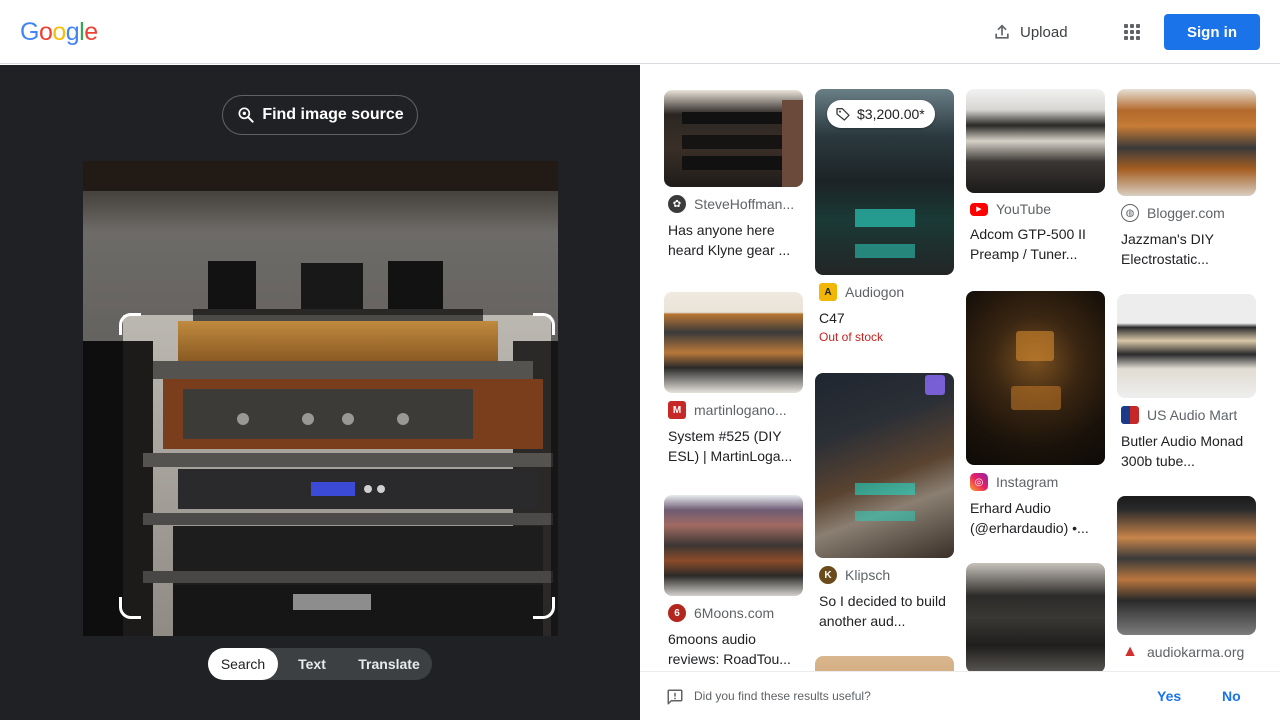 This screenshot has width=1280, height=720. What do you see at coordinates (1044, 32) in the screenshot?
I see `upload-label: Upload` at bounding box center [1044, 32].